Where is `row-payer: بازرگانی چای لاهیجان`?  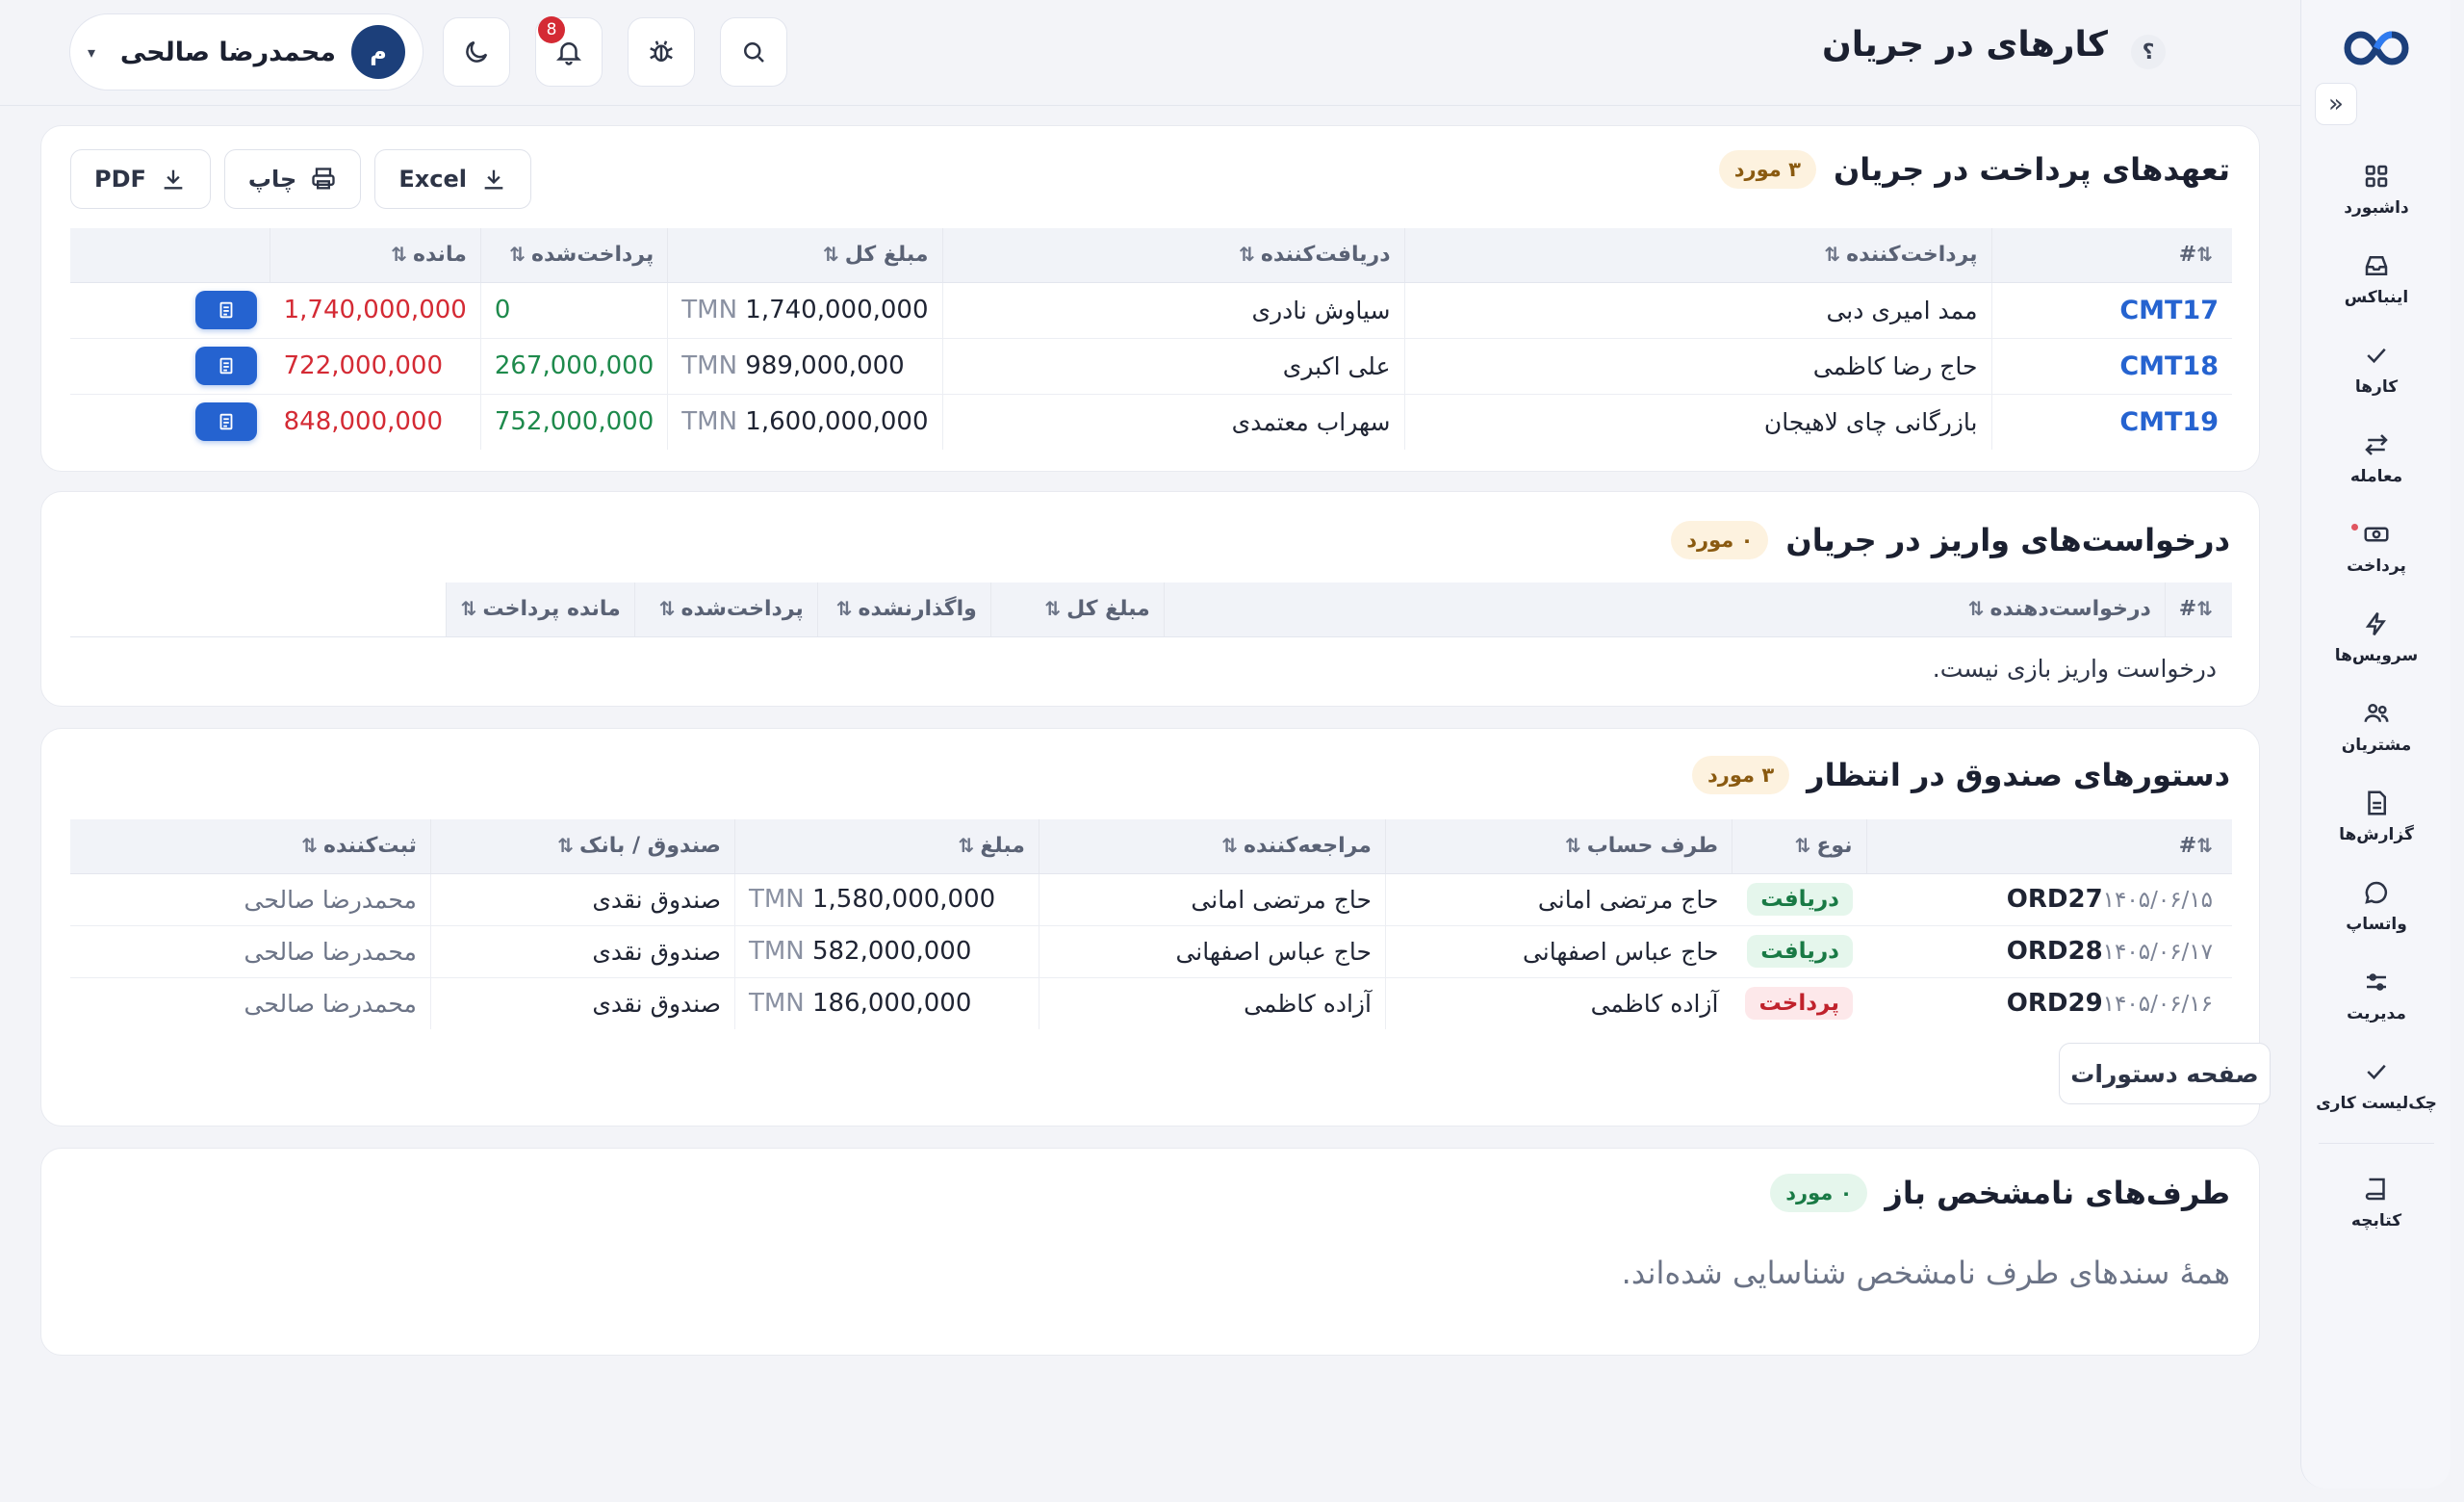
row-payer: بازرگانی چای لاهیجان is located at coordinates (1697, 422).